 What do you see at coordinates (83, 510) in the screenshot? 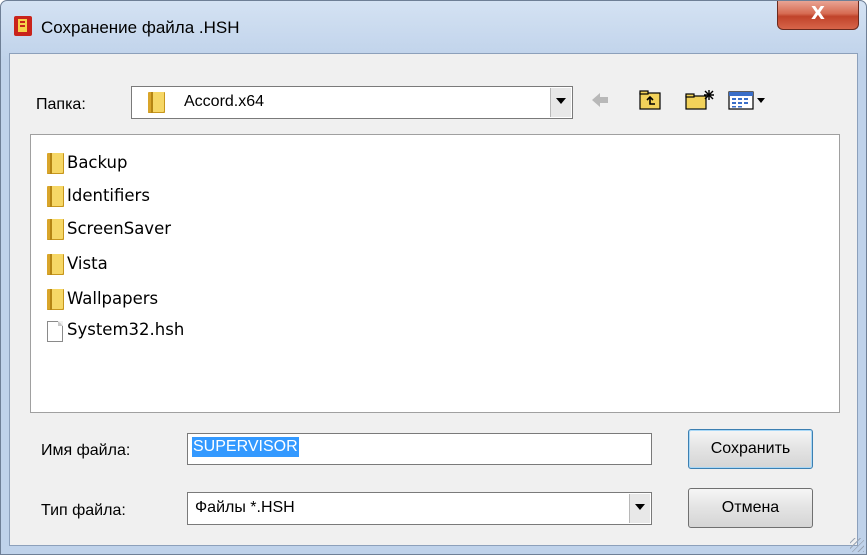
I see `filetype-label: Тип файла:` at bounding box center [83, 510].